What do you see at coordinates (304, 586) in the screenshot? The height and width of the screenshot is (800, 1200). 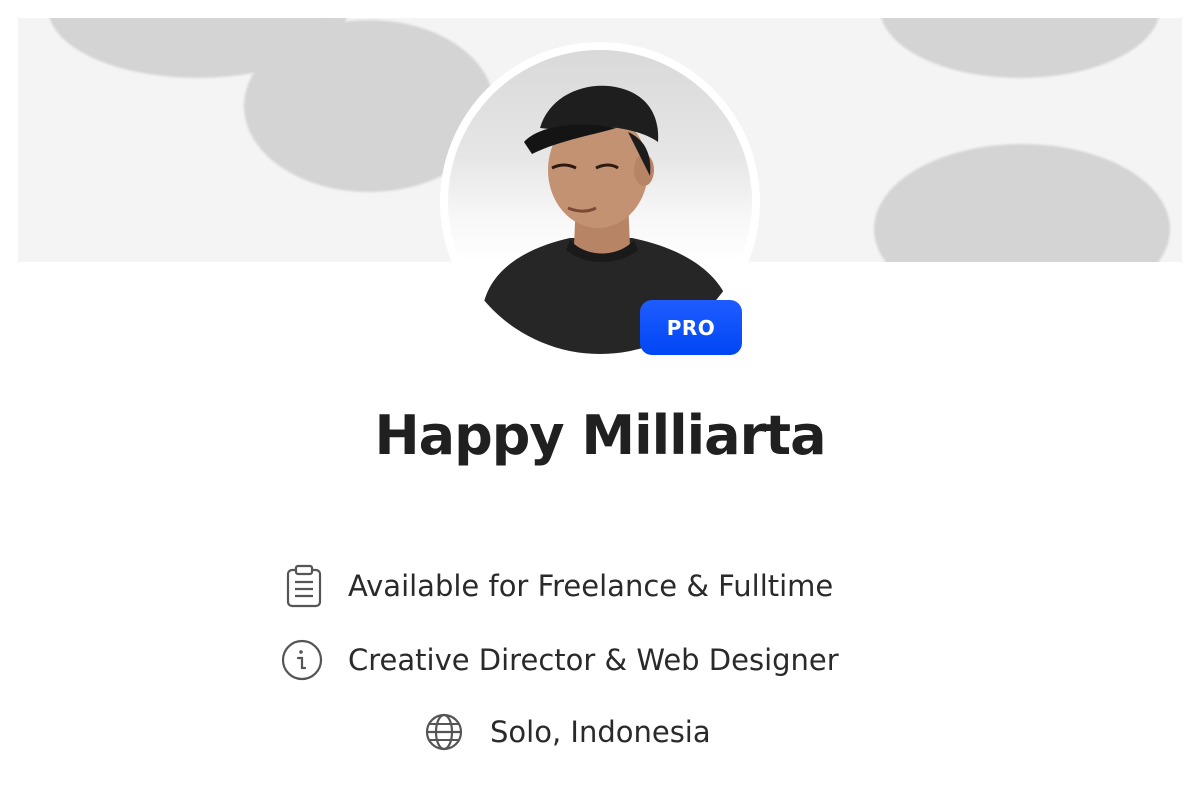 I see `clipboard-icon` at bounding box center [304, 586].